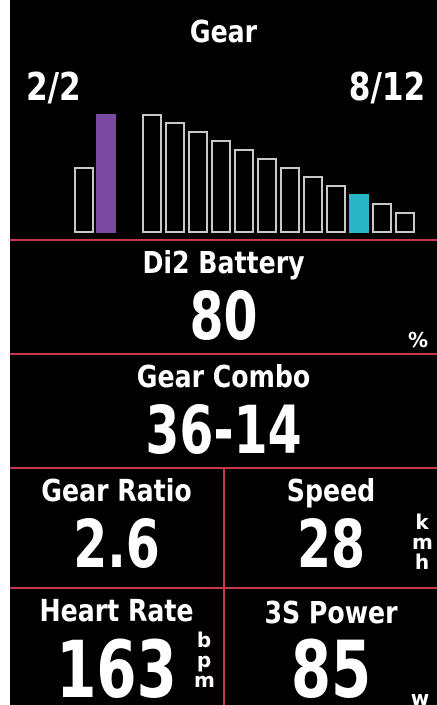 The height and width of the screenshot is (705, 437). Describe the element at coordinates (204, 660) in the screenshot. I see `heart-rate-unit: b p m` at that location.